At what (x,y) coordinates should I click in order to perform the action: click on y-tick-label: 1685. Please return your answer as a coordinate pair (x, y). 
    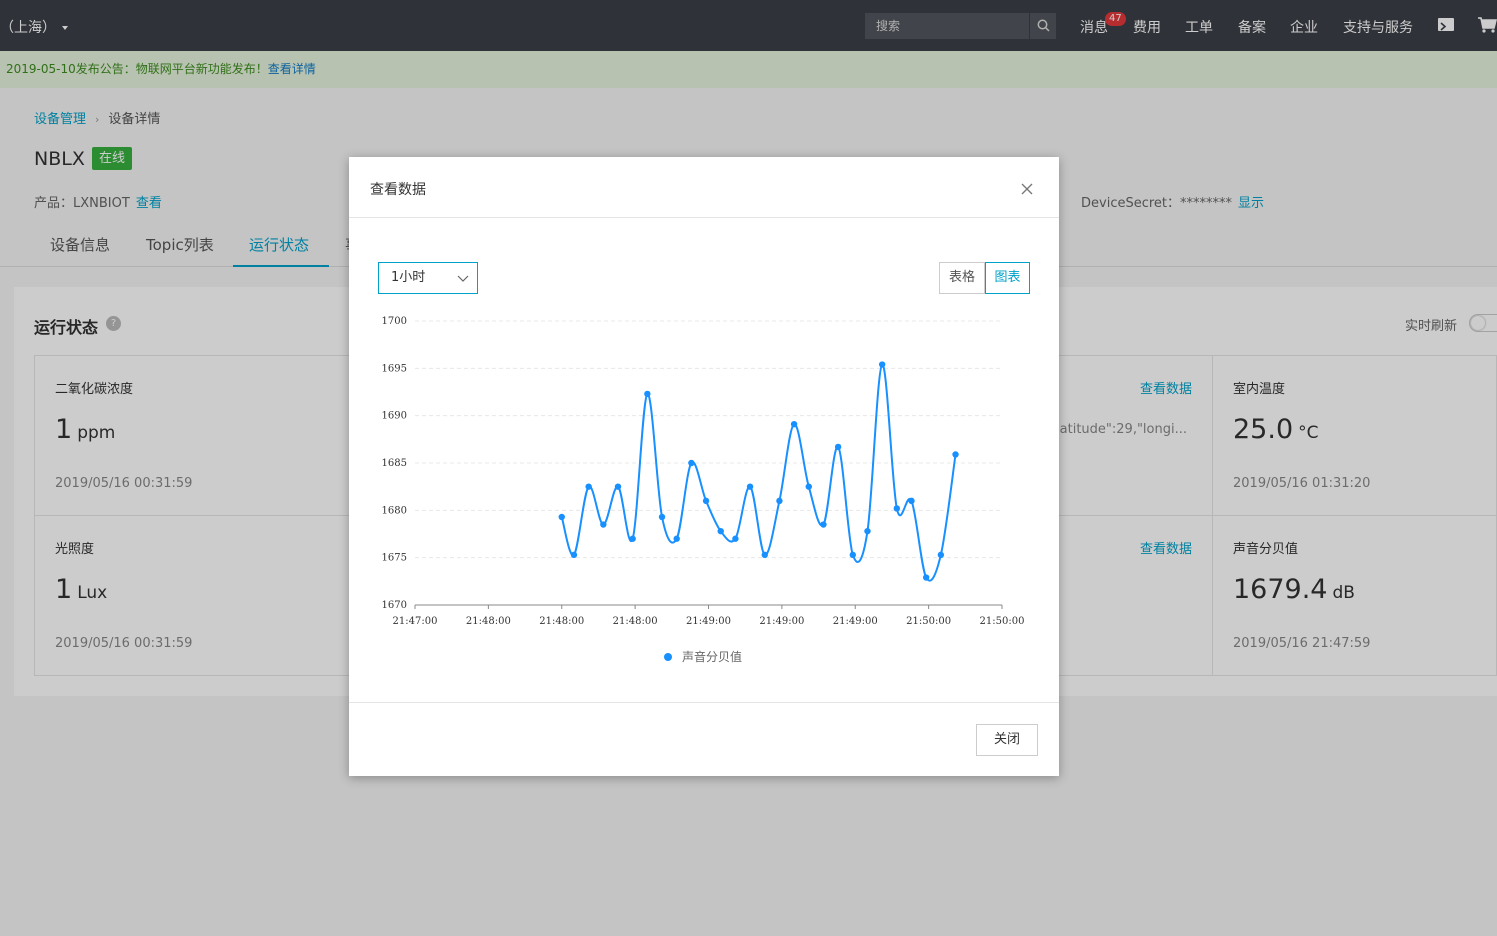
    Looking at the image, I should click on (394, 463).